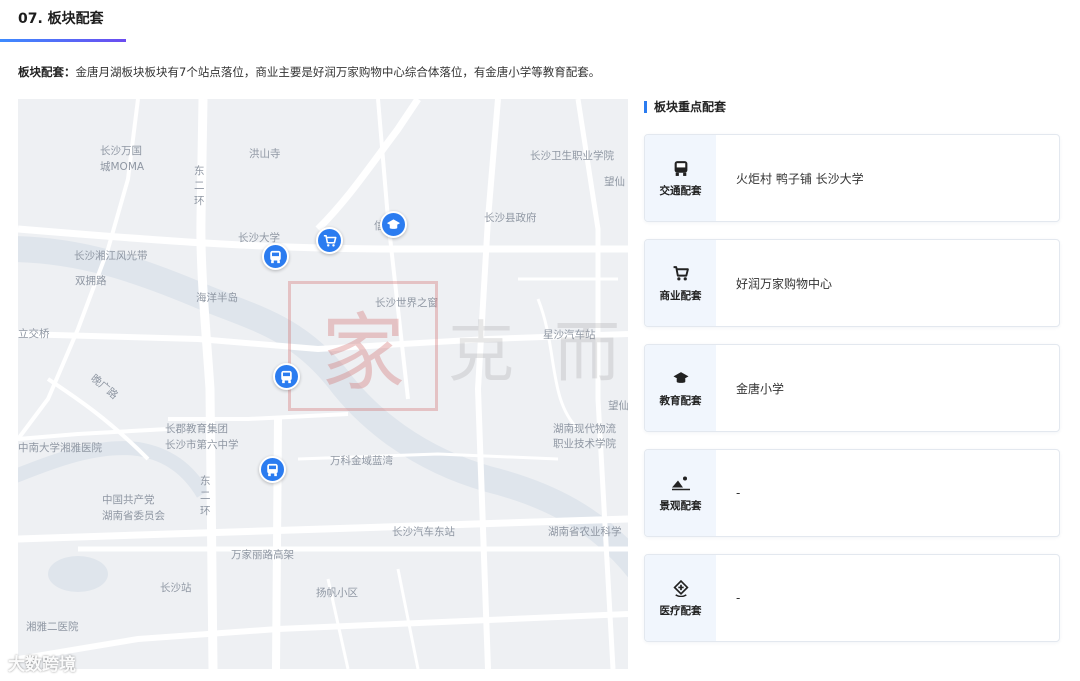 This screenshot has width=1080, height=681. Describe the element at coordinates (540, 21) in the screenshot. I see `section-header: 07. 板块配套` at that location.